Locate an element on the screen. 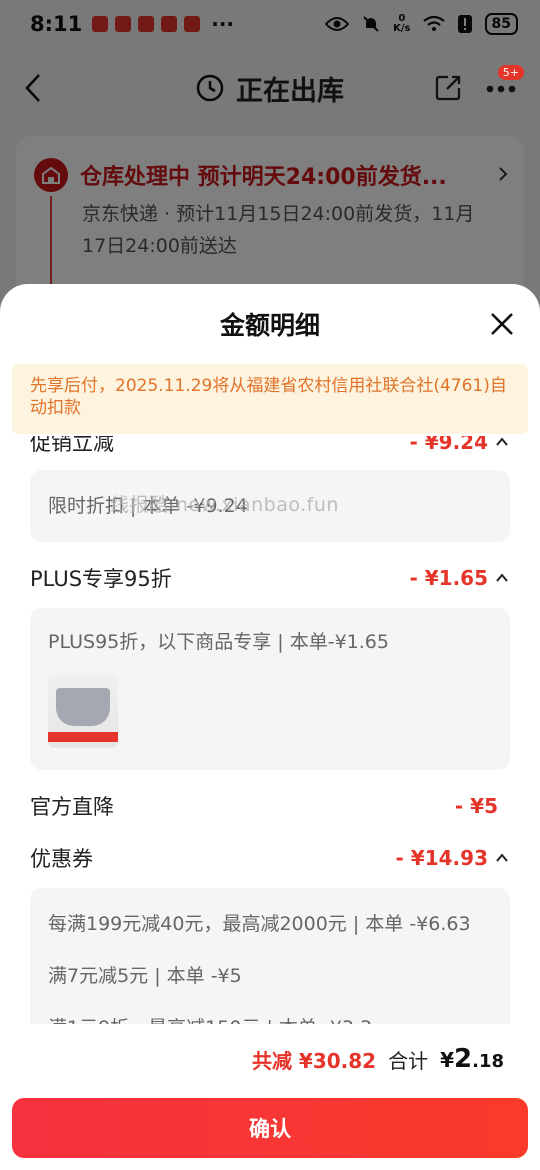 Image resolution: width=540 pixels, height=1170 pixels. section-header-promo: 促销立减 - ¥9.24 is located at coordinates (270, 450).